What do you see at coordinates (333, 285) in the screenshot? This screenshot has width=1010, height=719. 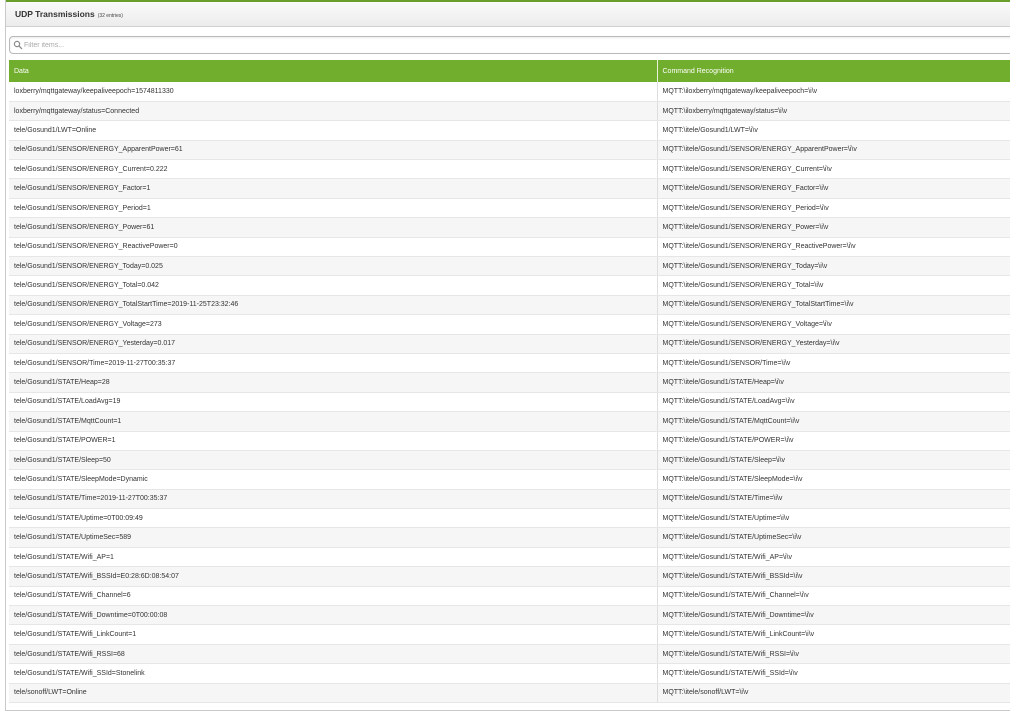 I see `data-cell: tele/Gosund1/SENSOR/ENERGY_Total=0.042` at bounding box center [333, 285].